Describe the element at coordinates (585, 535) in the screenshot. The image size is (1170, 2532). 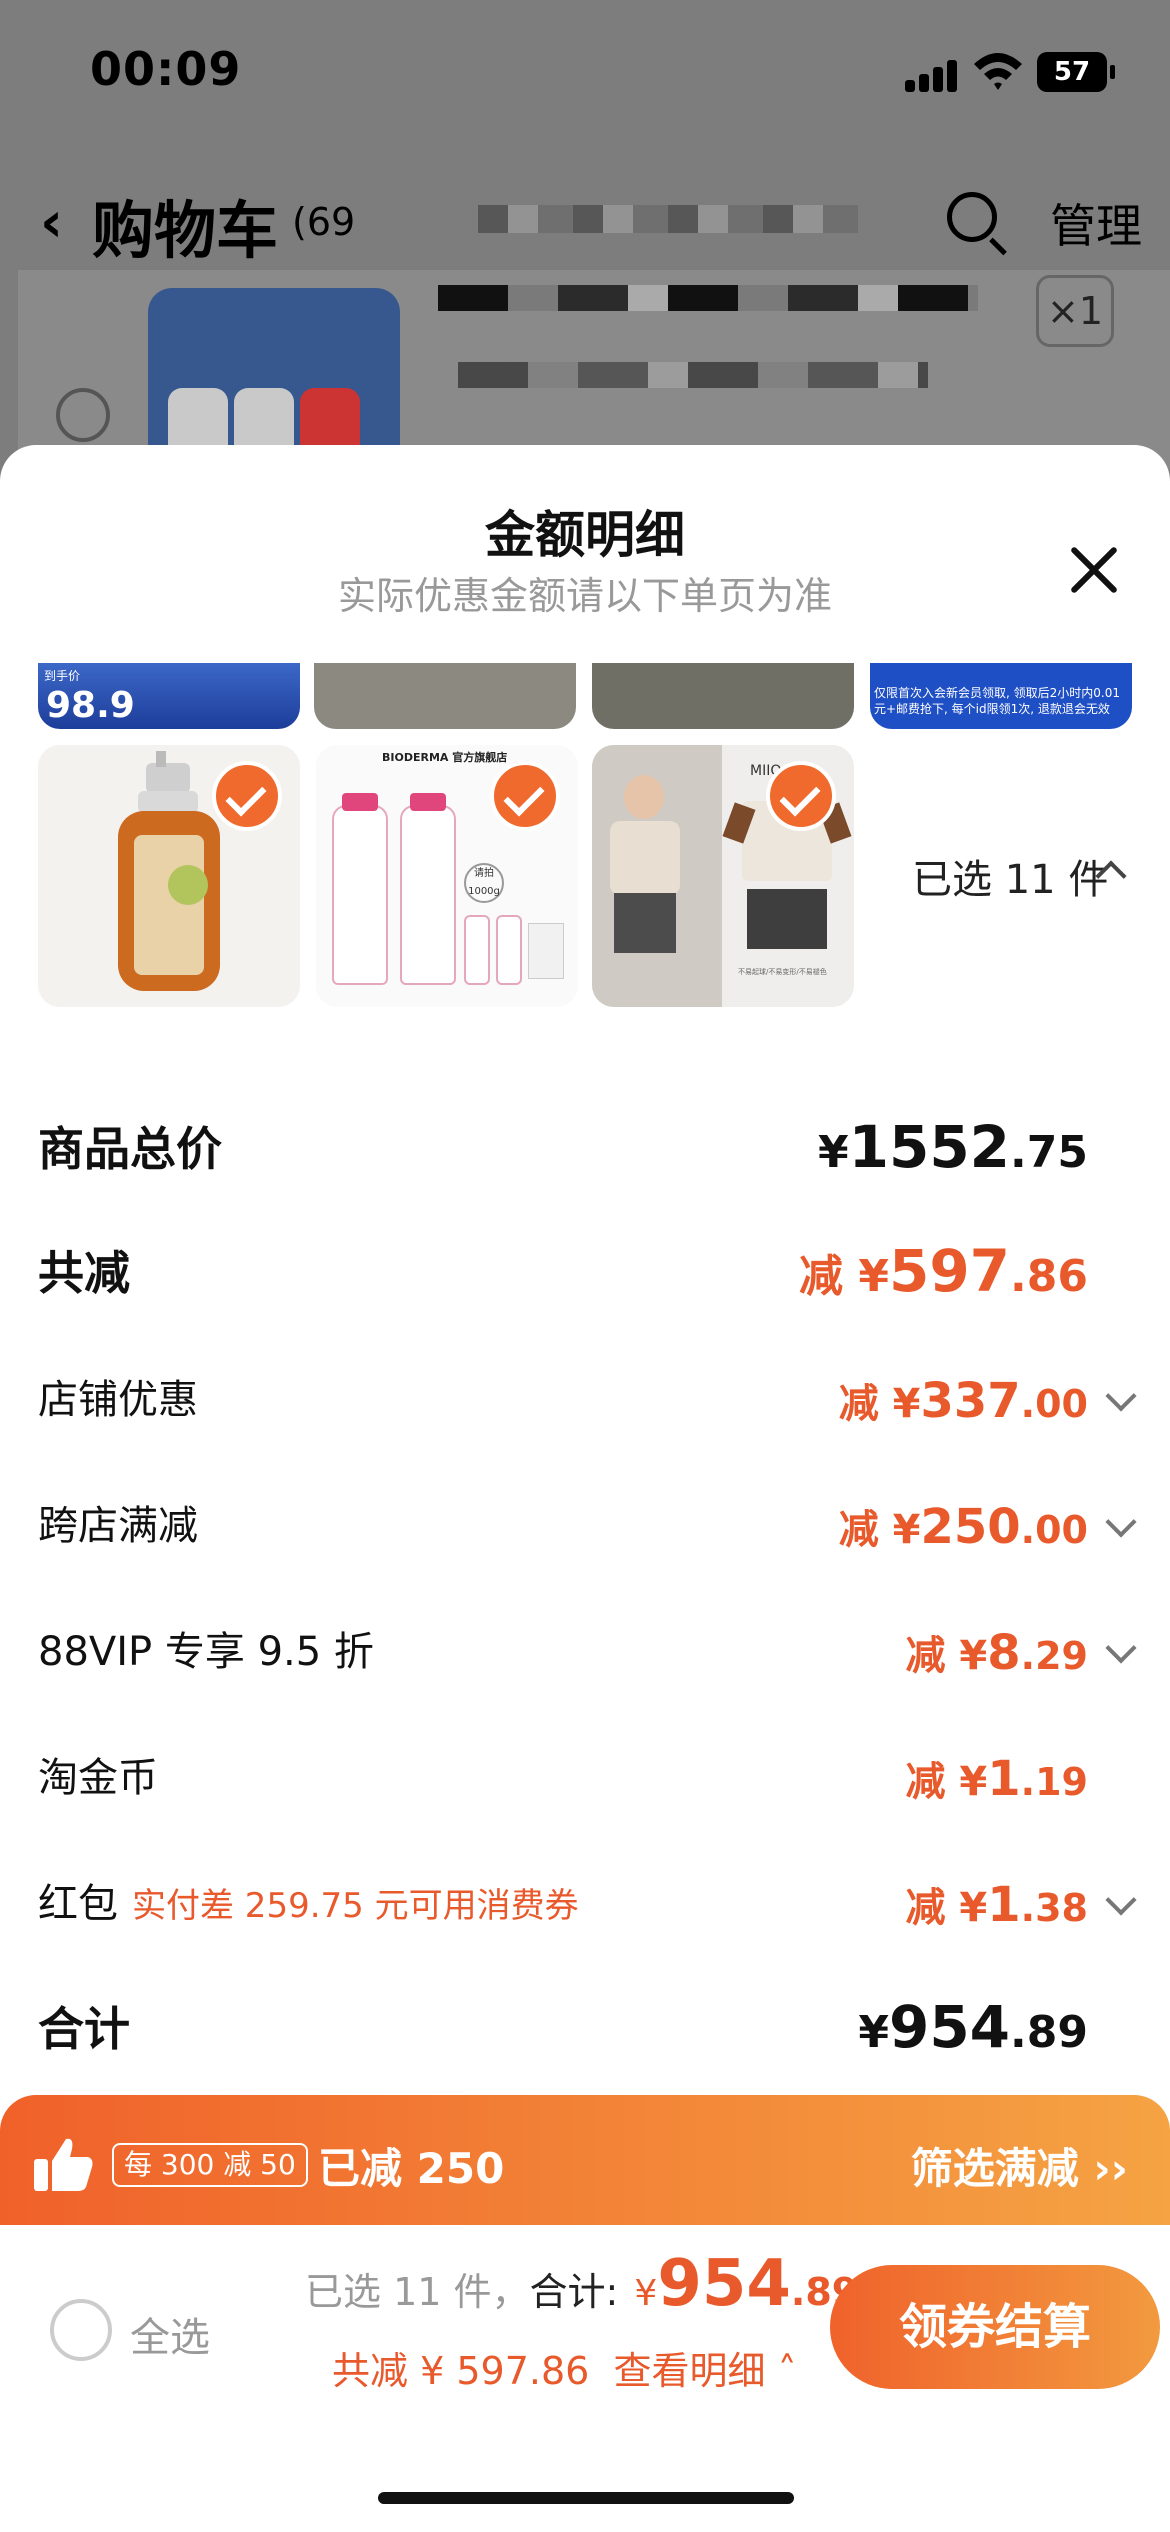
I see `sheet-title: 金额明细` at that location.